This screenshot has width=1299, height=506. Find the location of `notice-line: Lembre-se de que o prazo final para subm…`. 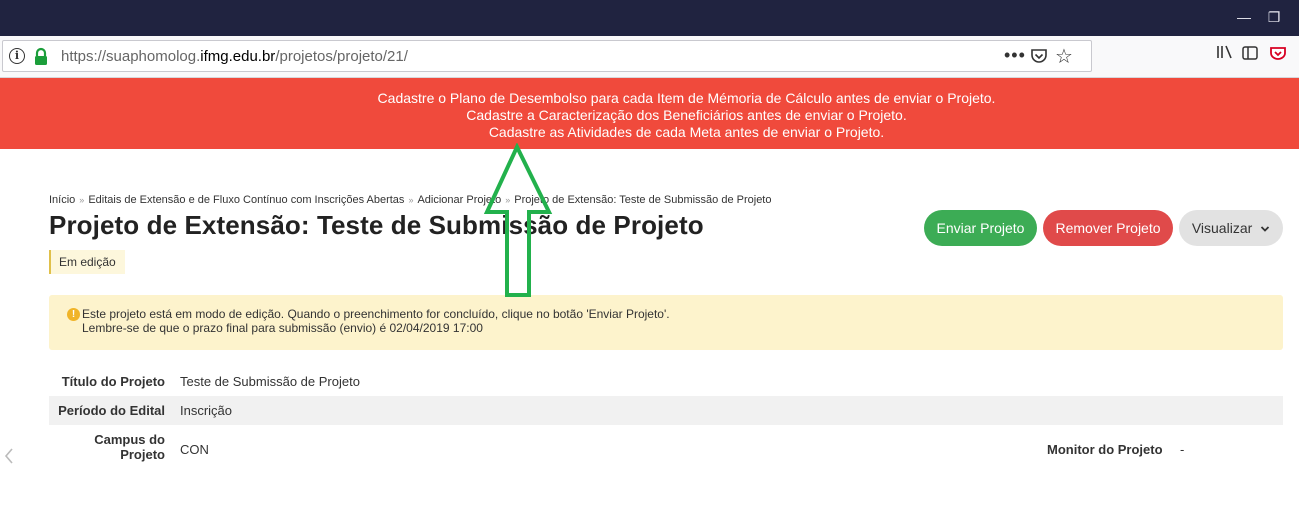

notice-line: Lembre-se de que o prazo final para subm… is located at coordinates (282, 328).